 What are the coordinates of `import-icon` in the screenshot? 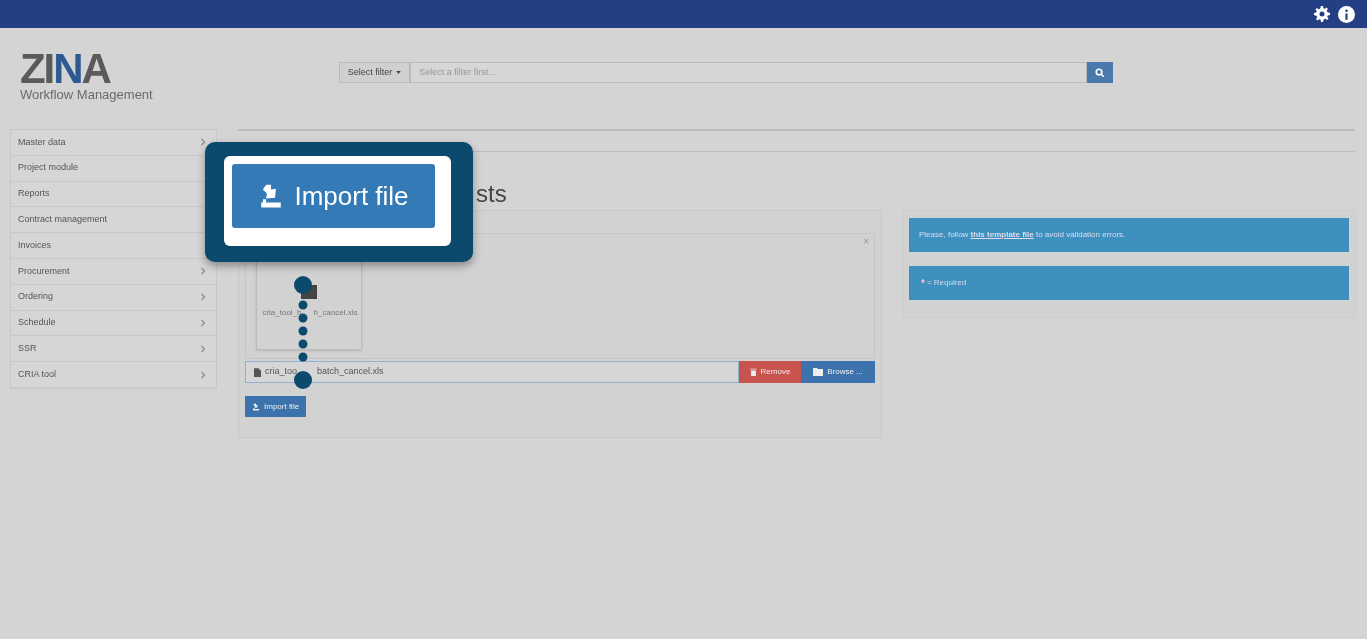 It's located at (256, 406).